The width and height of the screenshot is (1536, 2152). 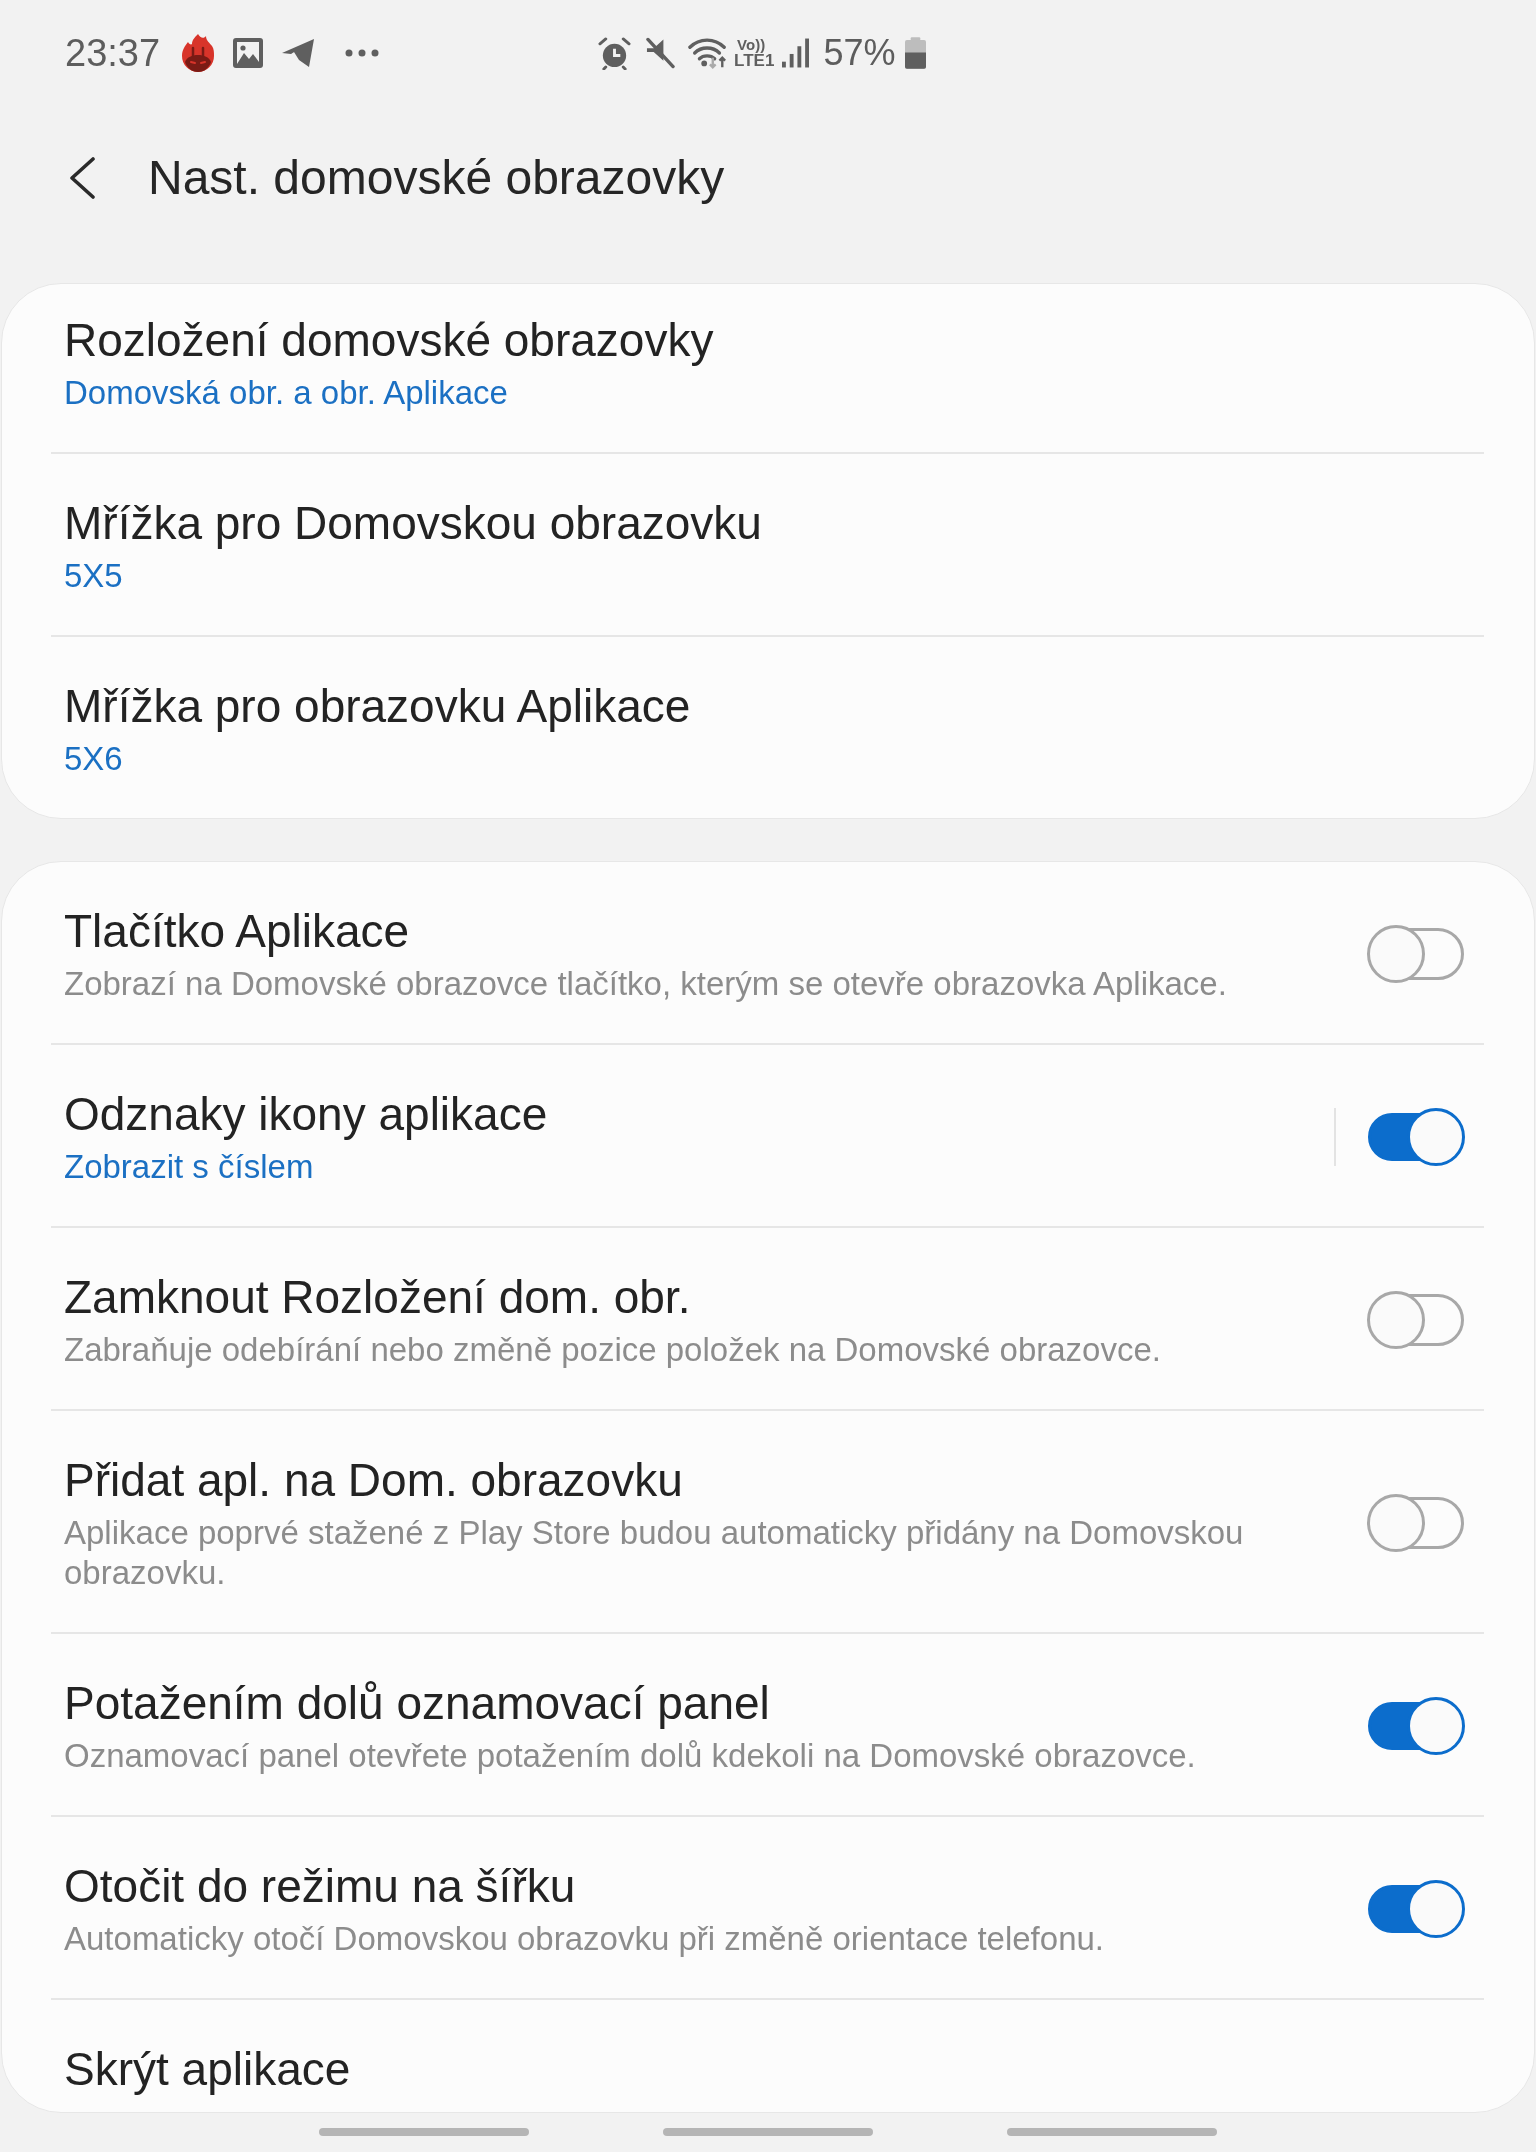 I want to click on setting-description: Aplikace poprvé stažené z Play Store budou automaticky přidány na Domovskou obrazovku., so click(x=654, y=1553).